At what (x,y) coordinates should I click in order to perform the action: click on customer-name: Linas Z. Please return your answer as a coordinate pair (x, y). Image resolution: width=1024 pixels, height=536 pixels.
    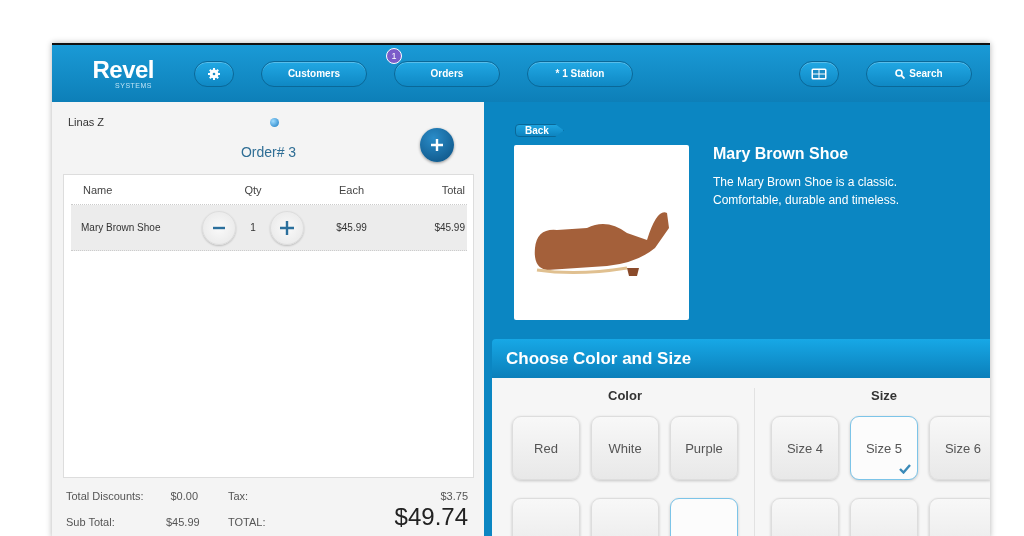
    Looking at the image, I should click on (86, 121).